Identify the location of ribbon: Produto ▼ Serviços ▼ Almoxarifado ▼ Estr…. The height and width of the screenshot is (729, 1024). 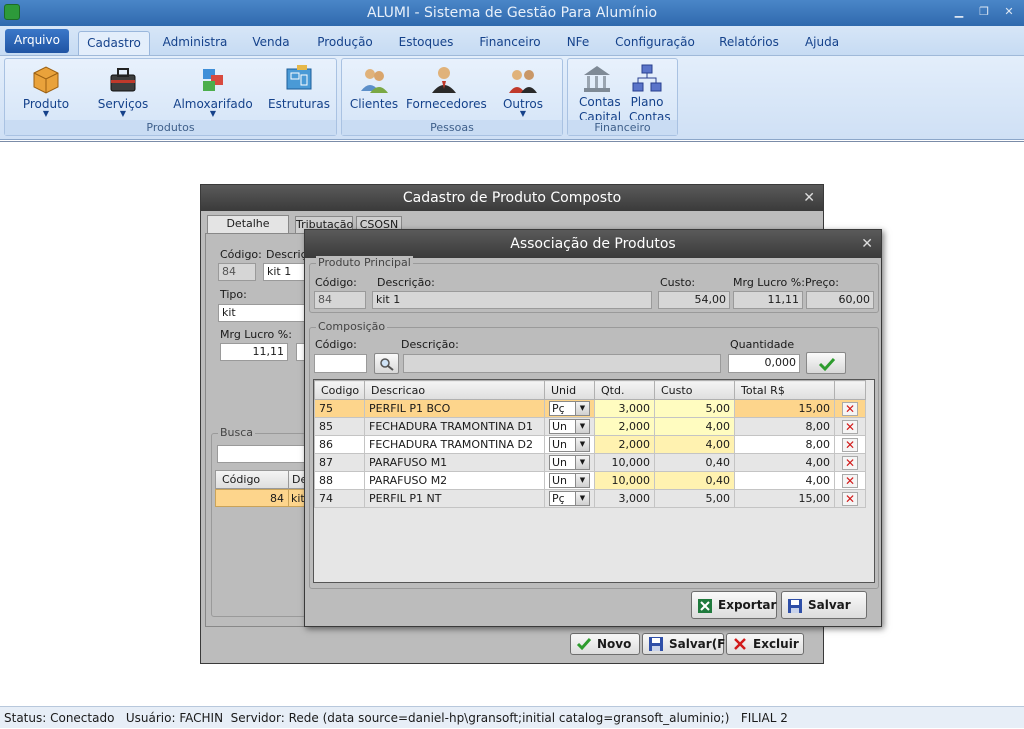
(512, 98).